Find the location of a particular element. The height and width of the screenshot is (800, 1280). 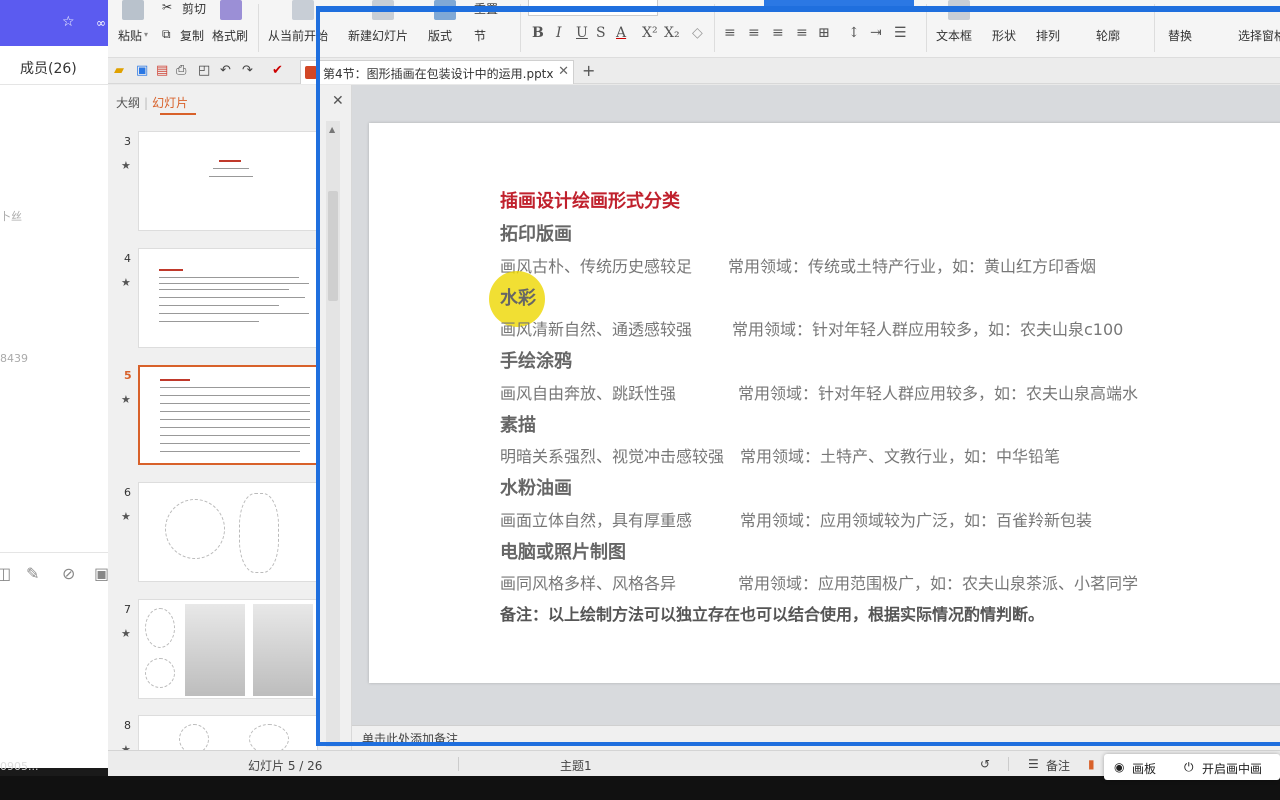

canvas-button: 画板 is located at coordinates (1144, 768).